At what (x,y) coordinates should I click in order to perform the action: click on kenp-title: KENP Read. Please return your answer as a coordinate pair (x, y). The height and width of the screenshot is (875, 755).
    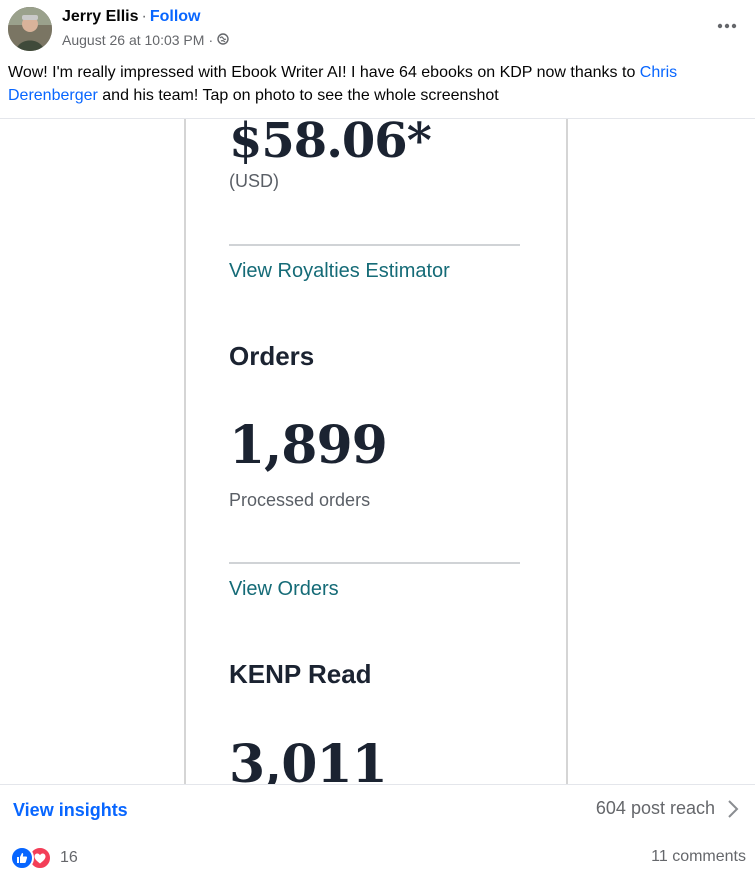
    Looking at the image, I should click on (300, 674).